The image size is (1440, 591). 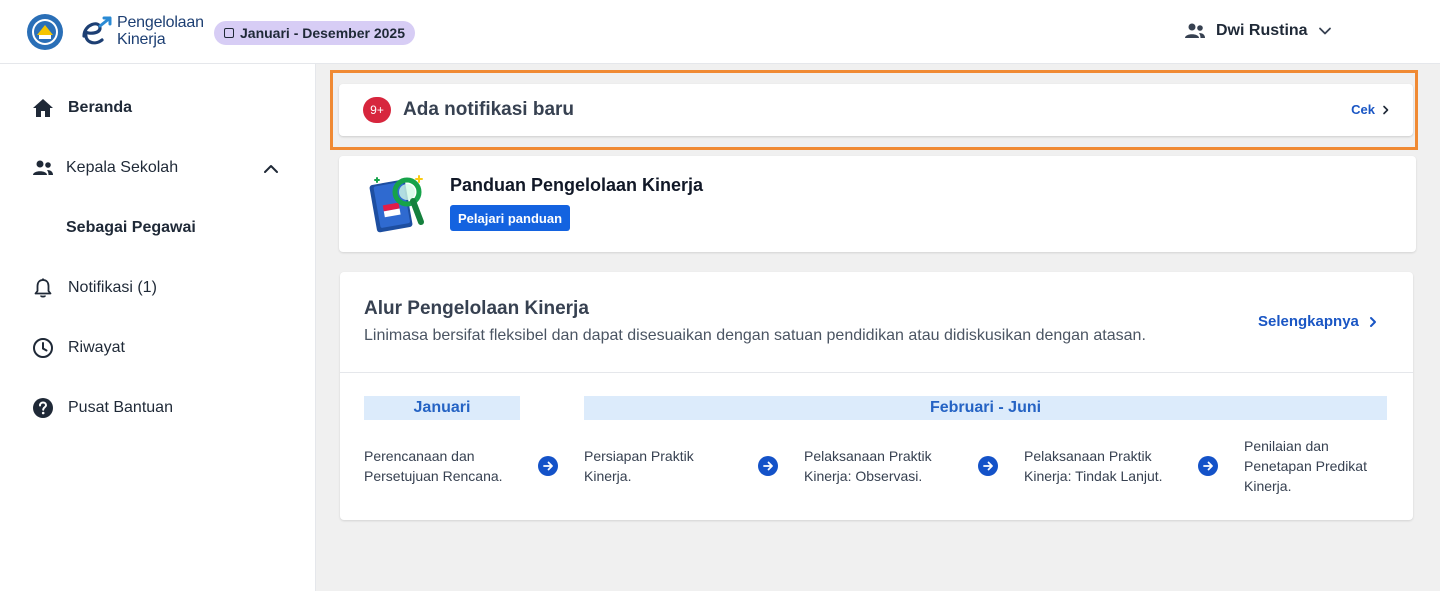 I want to click on user-menu: Dwi Rustina, so click(x=1258, y=31).